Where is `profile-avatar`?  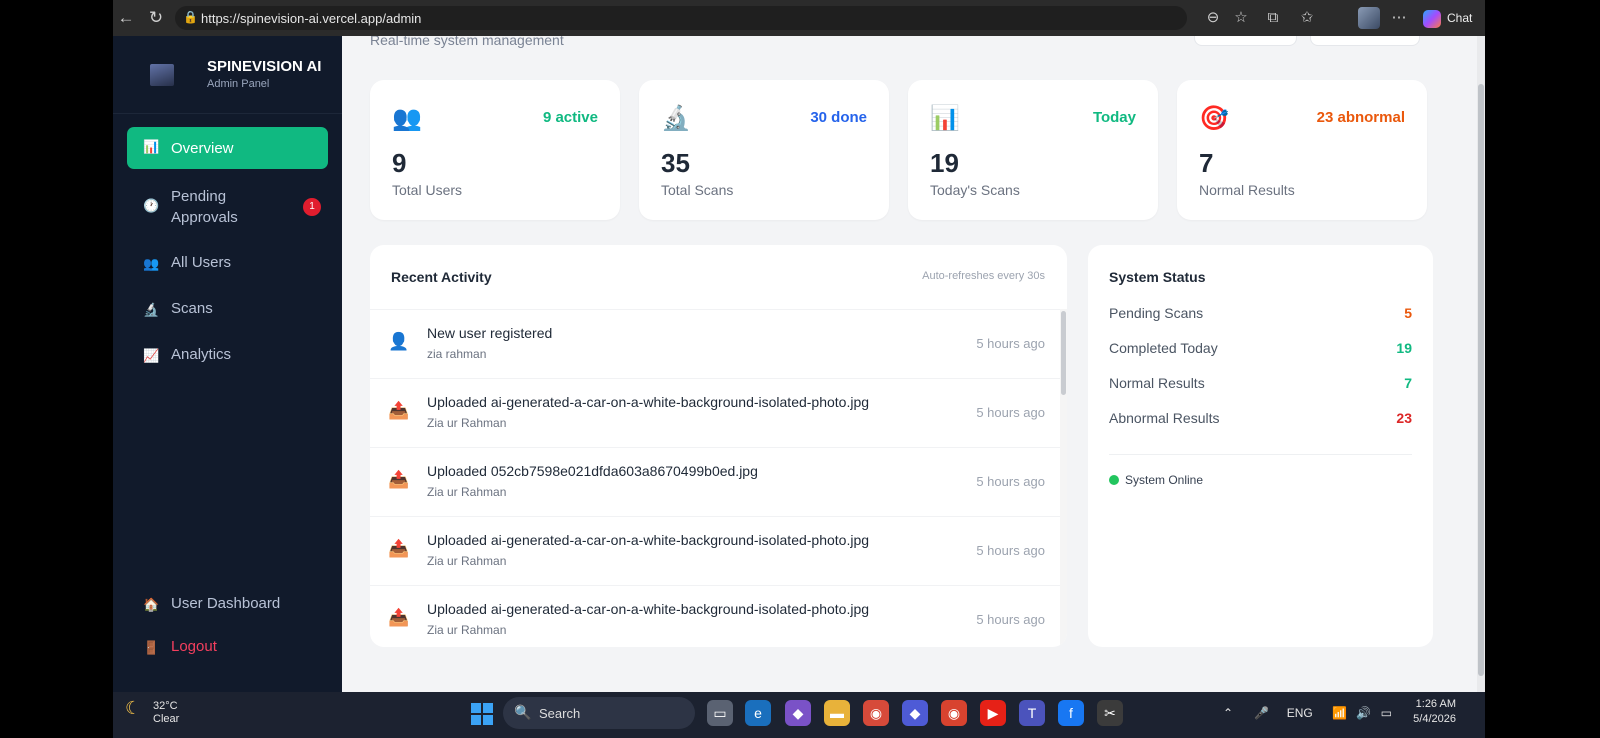 profile-avatar is located at coordinates (1369, 18).